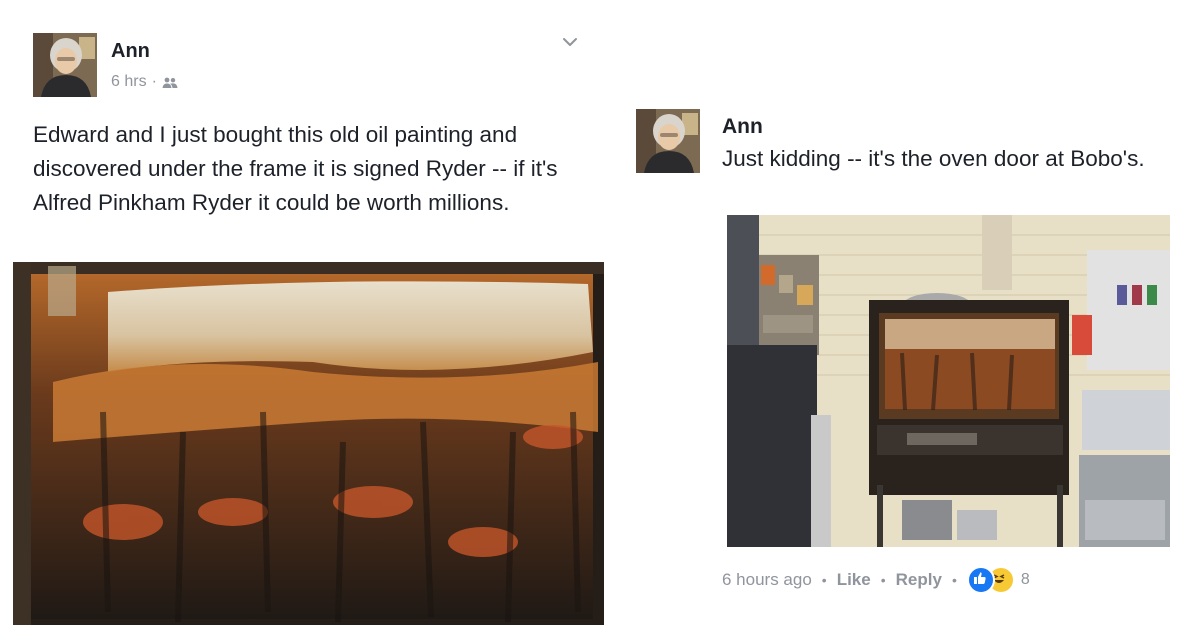 The image size is (1200, 634). Describe the element at coordinates (1025, 580) in the screenshot. I see `reaction-count: 8` at that location.